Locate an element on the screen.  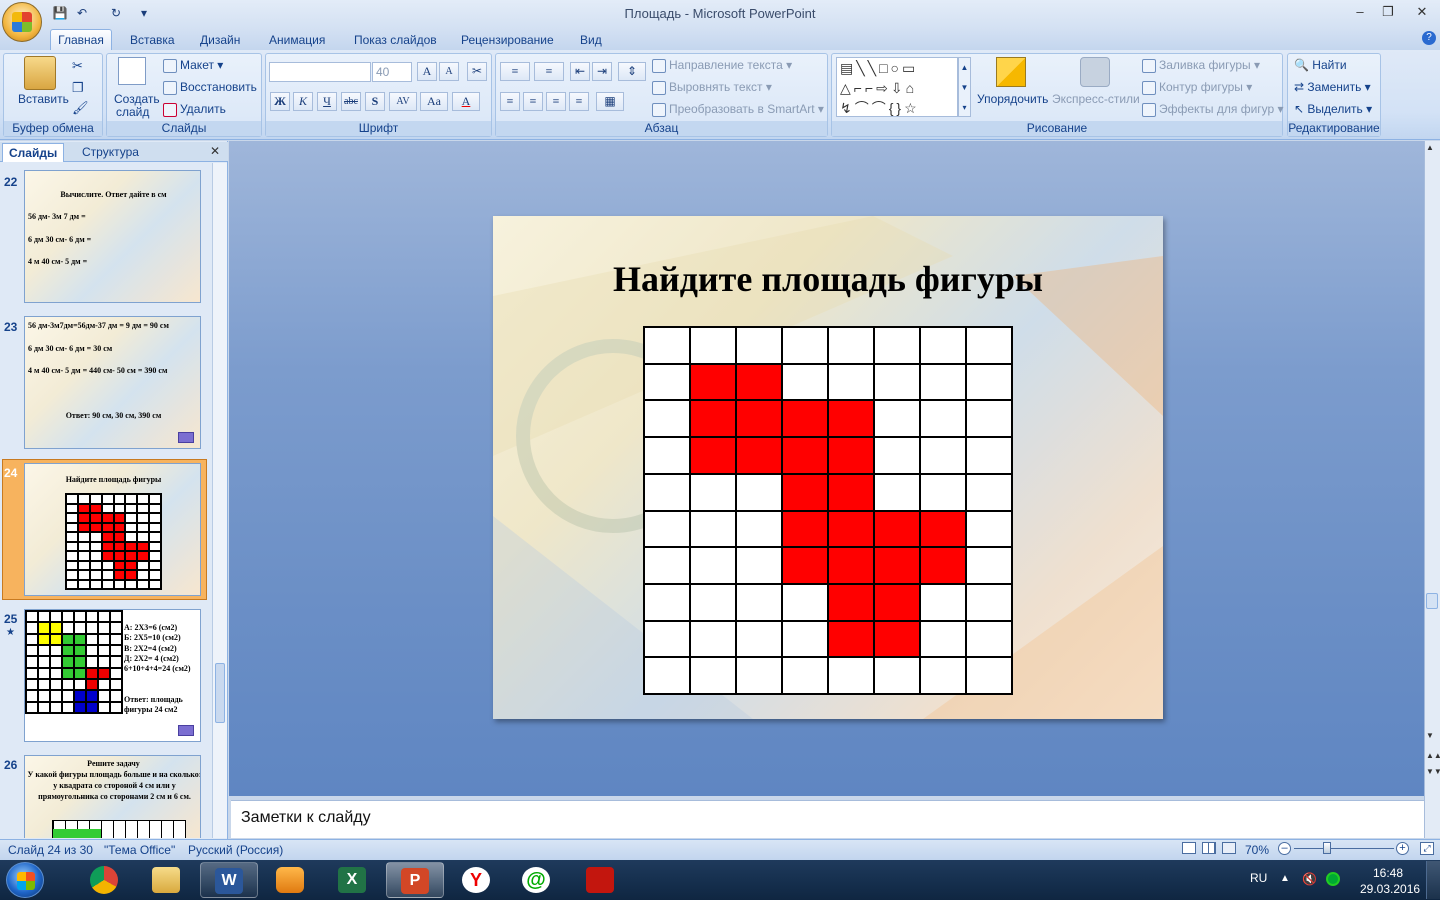
taskbar-word: W is located at coordinates (229, 880).